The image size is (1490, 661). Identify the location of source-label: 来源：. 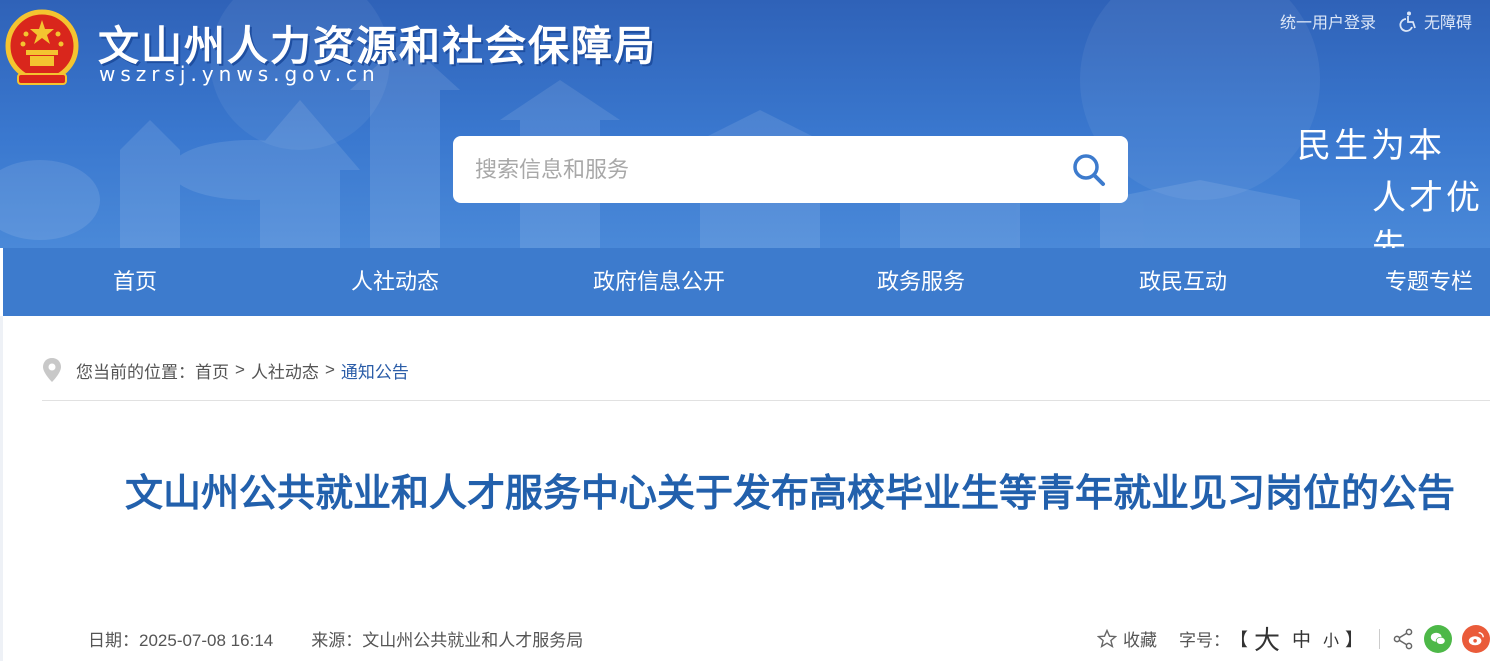
(337, 640).